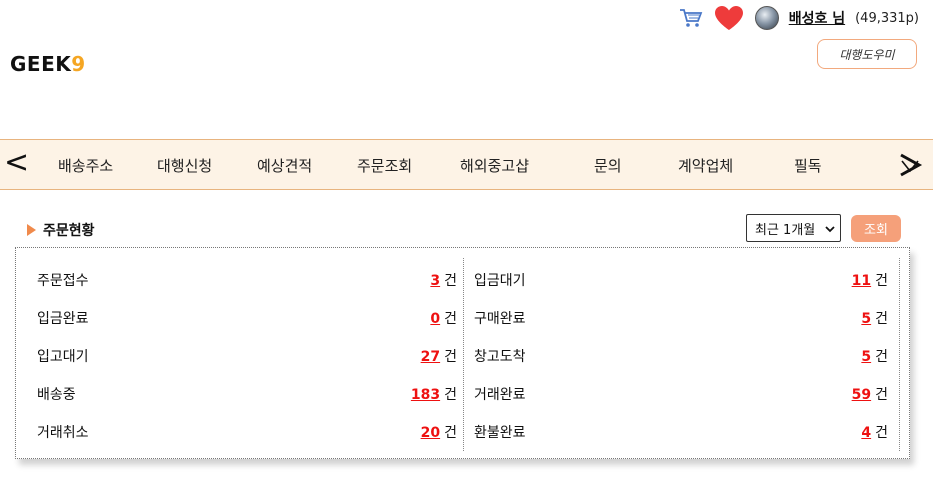 The image size is (933, 494). What do you see at coordinates (435, 319) in the screenshot?
I see `status-count-link: 0` at bounding box center [435, 319].